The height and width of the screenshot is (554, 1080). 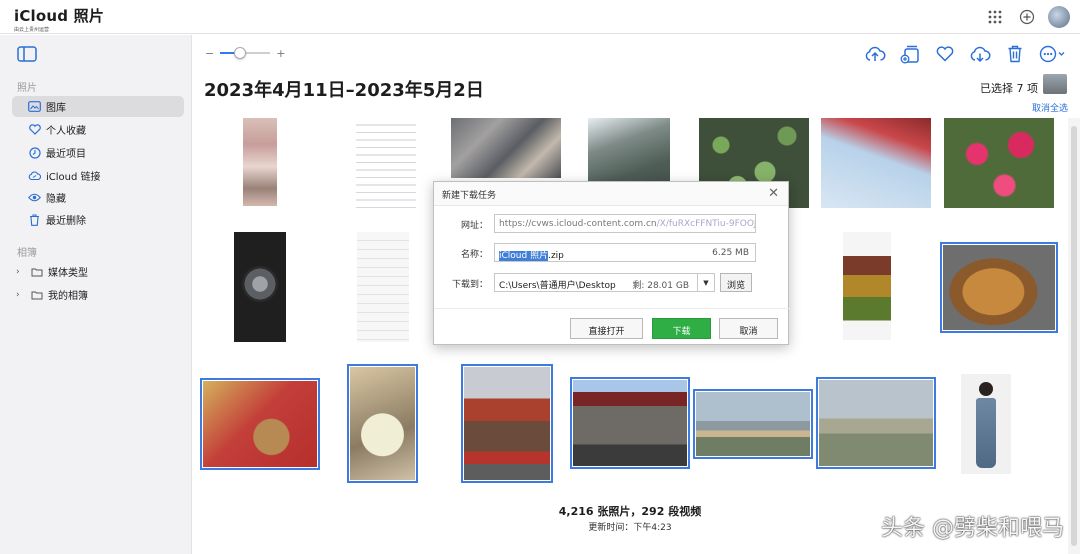 I want to click on save-path-dropdown: ▼, so click(x=706, y=282).